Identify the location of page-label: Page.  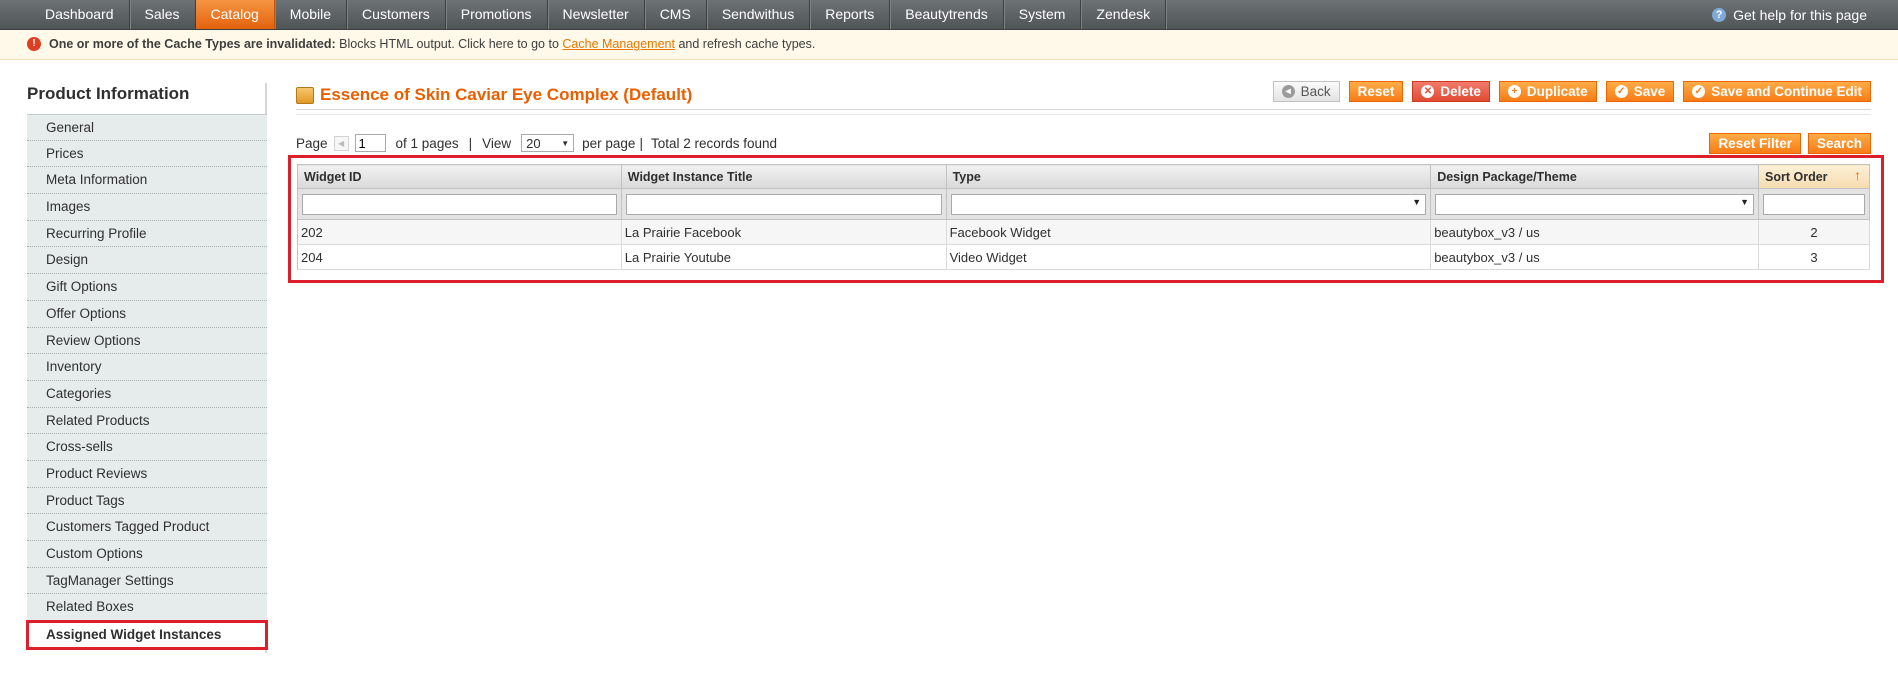
(312, 143).